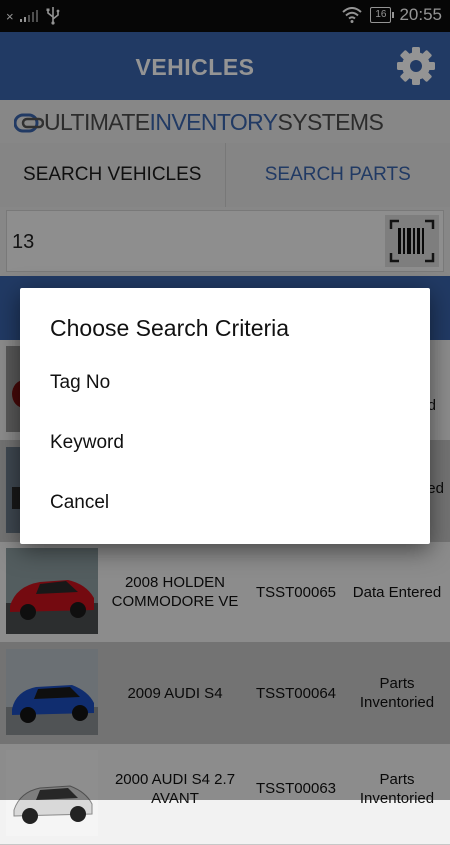 The width and height of the screenshot is (450, 845). What do you see at coordinates (225, 444) in the screenshot?
I see `option-keyword: Keyword` at bounding box center [225, 444].